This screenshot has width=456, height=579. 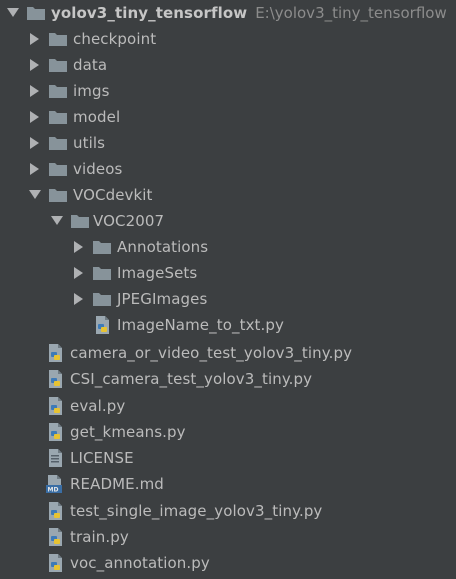 What do you see at coordinates (228, 458) in the screenshot?
I see `tree-file-license: LICENSE` at bounding box center [228, 458].